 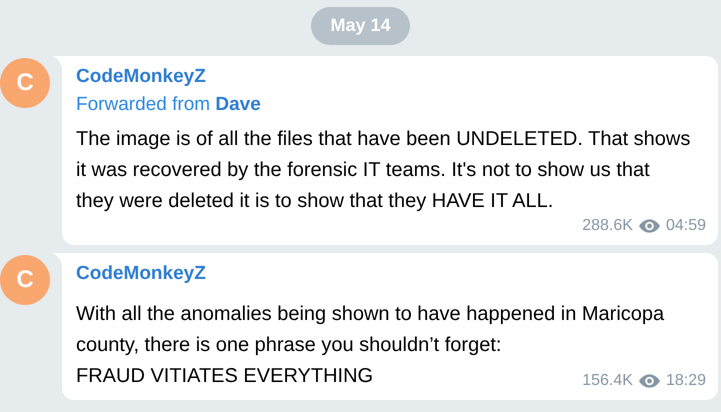 What do you see at coordinates (686, 381) in the screenshot?
I see `message-time: 18:29` at bounding box center [686, 381].